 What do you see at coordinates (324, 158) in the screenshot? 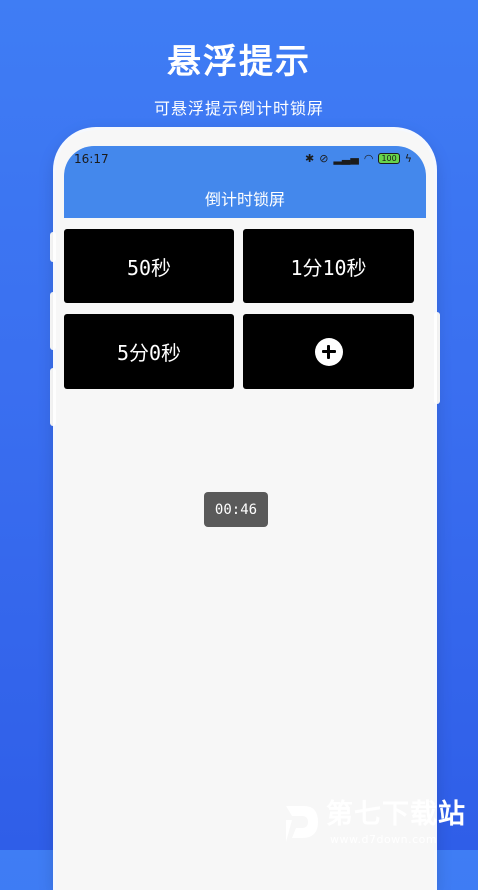
I see `mute-icon: ⊘` at bounding box center [324, 158].